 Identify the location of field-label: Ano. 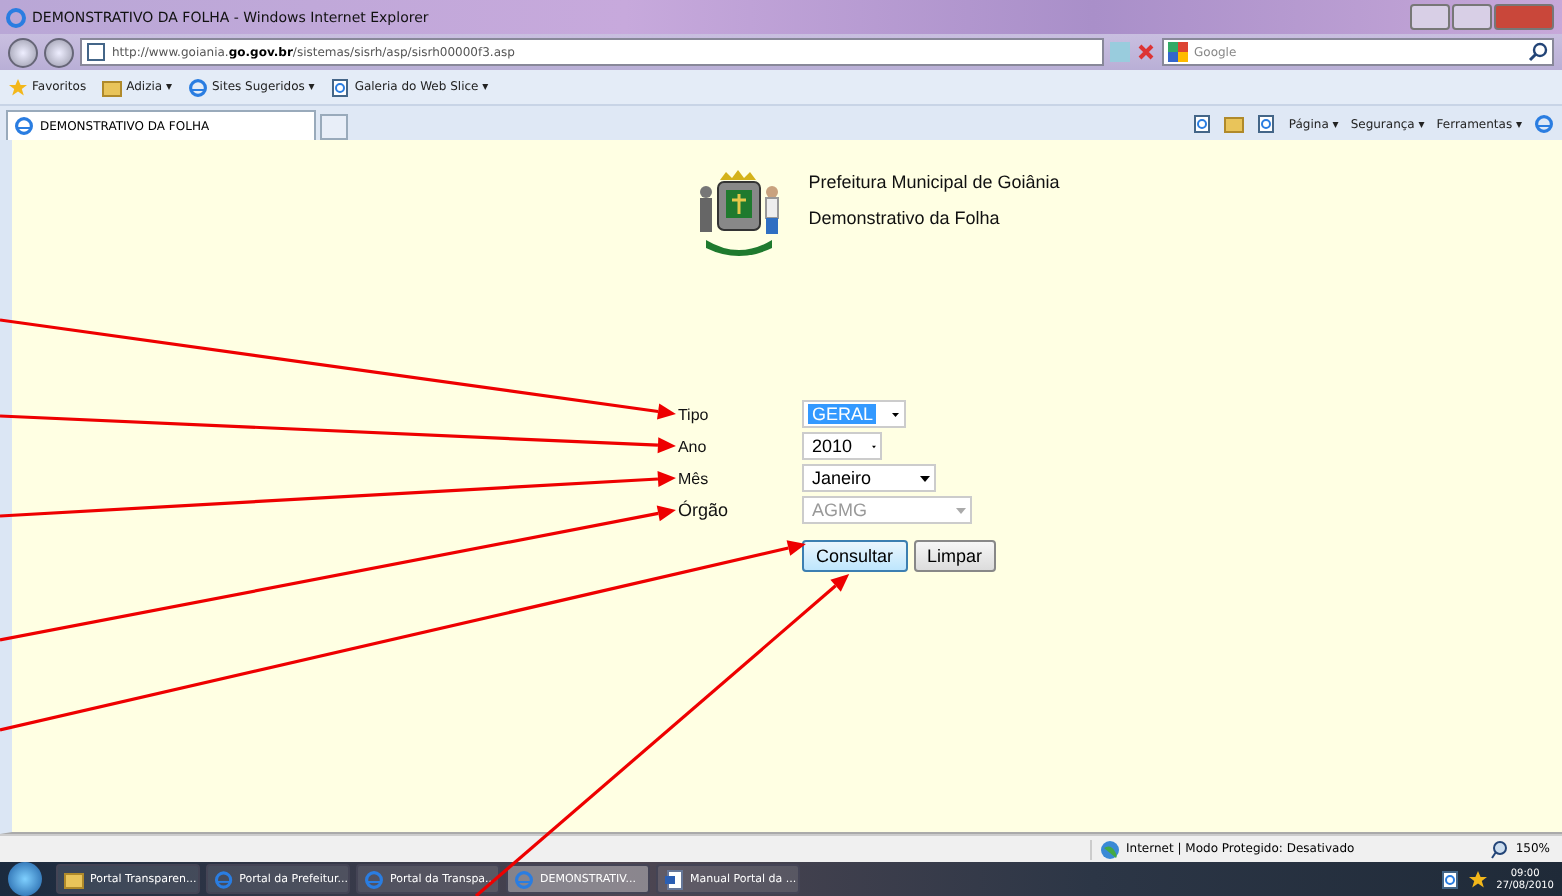
(693, 446).